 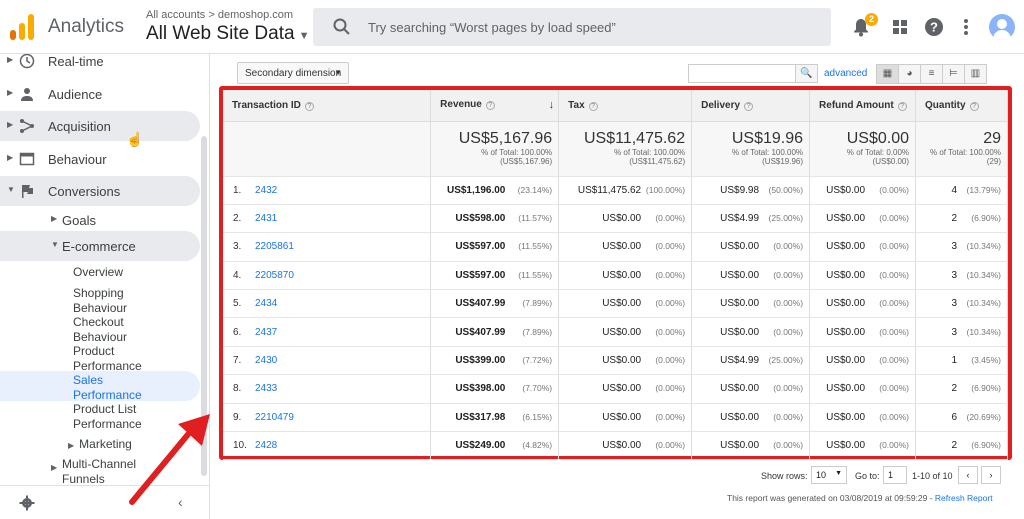 What do you see at coordinates (495, 190) in the screenshot?
I see `revenue-cell: US$1,196.00 (23.14%)` at bounding box center [495, 190].